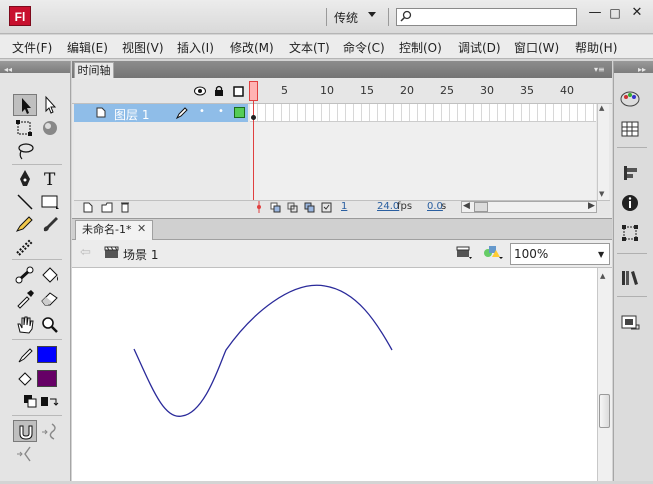 The width and height of the screenshot is (653, 484). I want to click on layer-outline-color, so click(239, 112).